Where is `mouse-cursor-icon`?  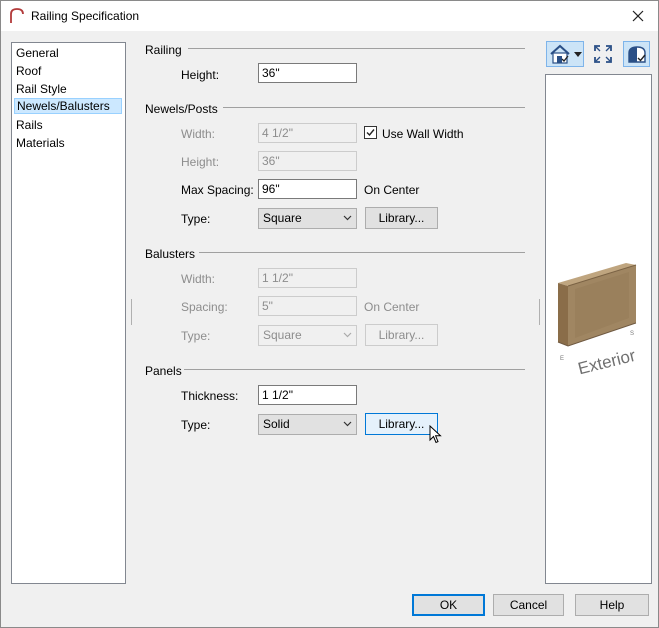 mouse-cursor-icon is located at coordinates (435, 434).